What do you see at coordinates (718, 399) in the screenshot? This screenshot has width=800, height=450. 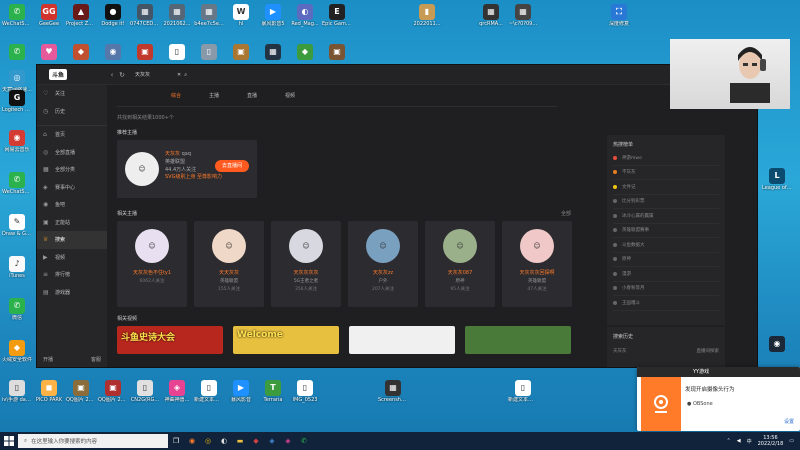 I see `camera-notification: YY游戏 发现开启摄像头行为 ● OBSone 设置` at bounding box center [718, 399].